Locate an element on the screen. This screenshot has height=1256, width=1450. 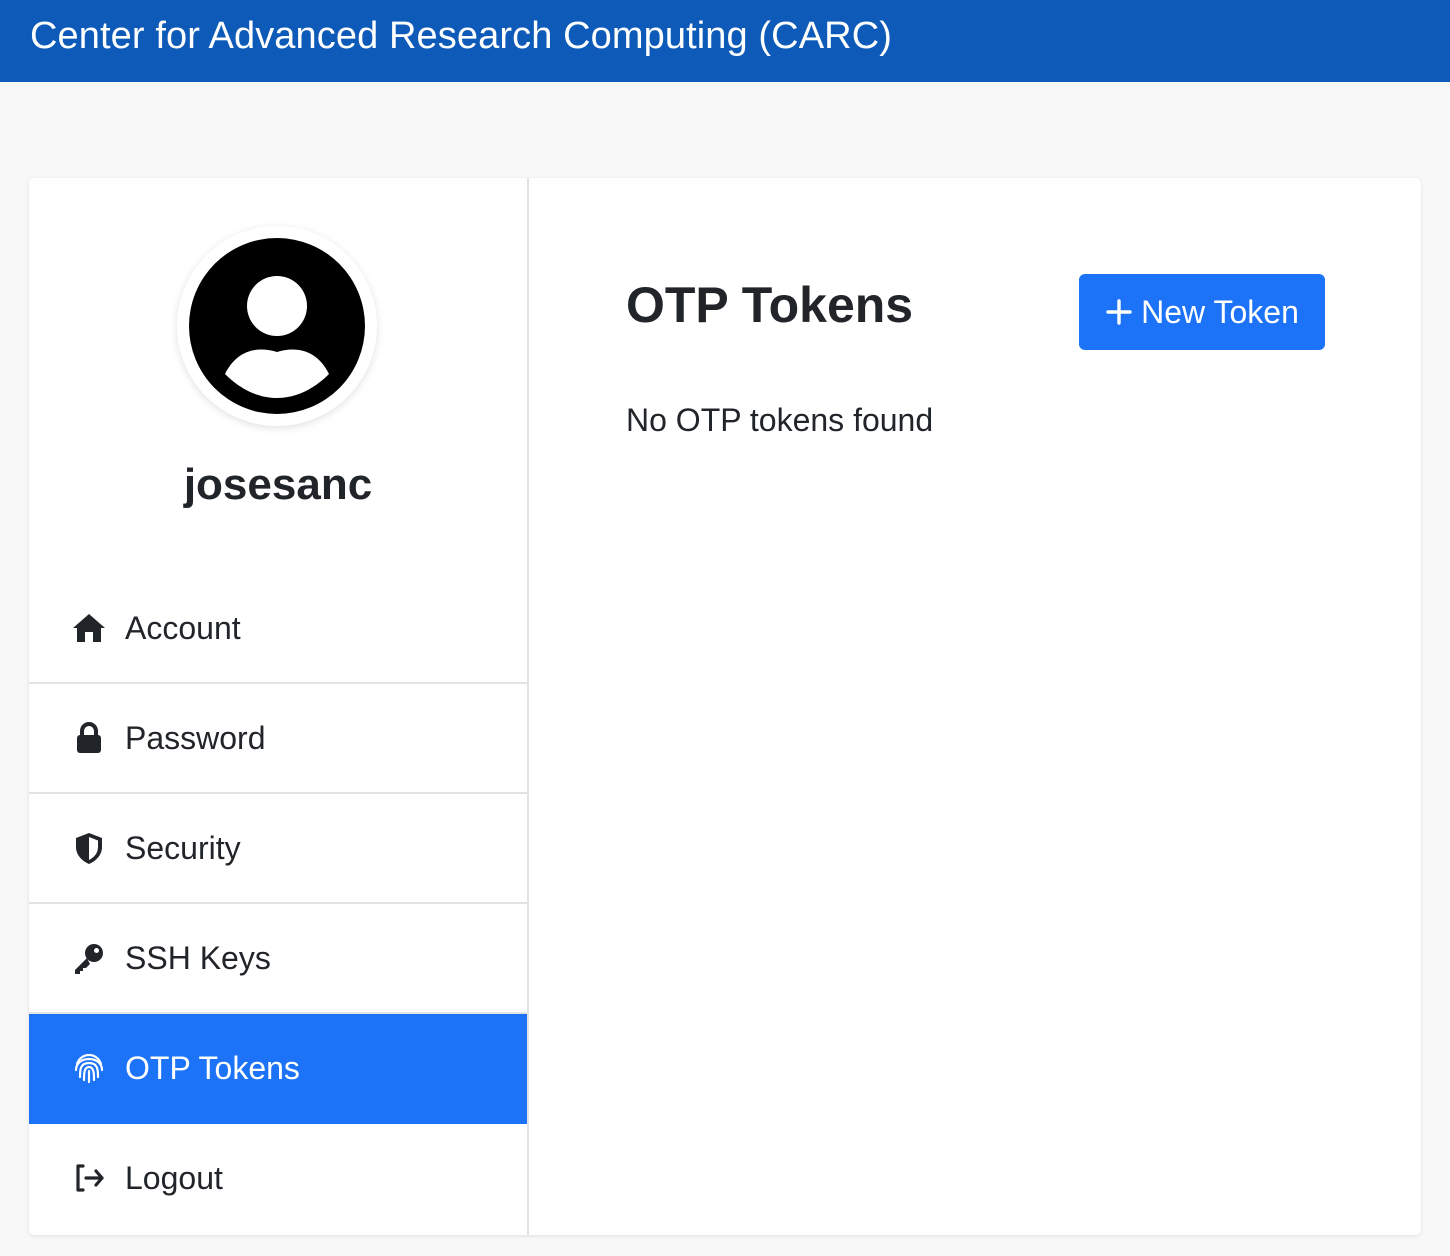
sidebar-item-otp-tokens: OTP Tokens is located at coordinates (278, 1069).